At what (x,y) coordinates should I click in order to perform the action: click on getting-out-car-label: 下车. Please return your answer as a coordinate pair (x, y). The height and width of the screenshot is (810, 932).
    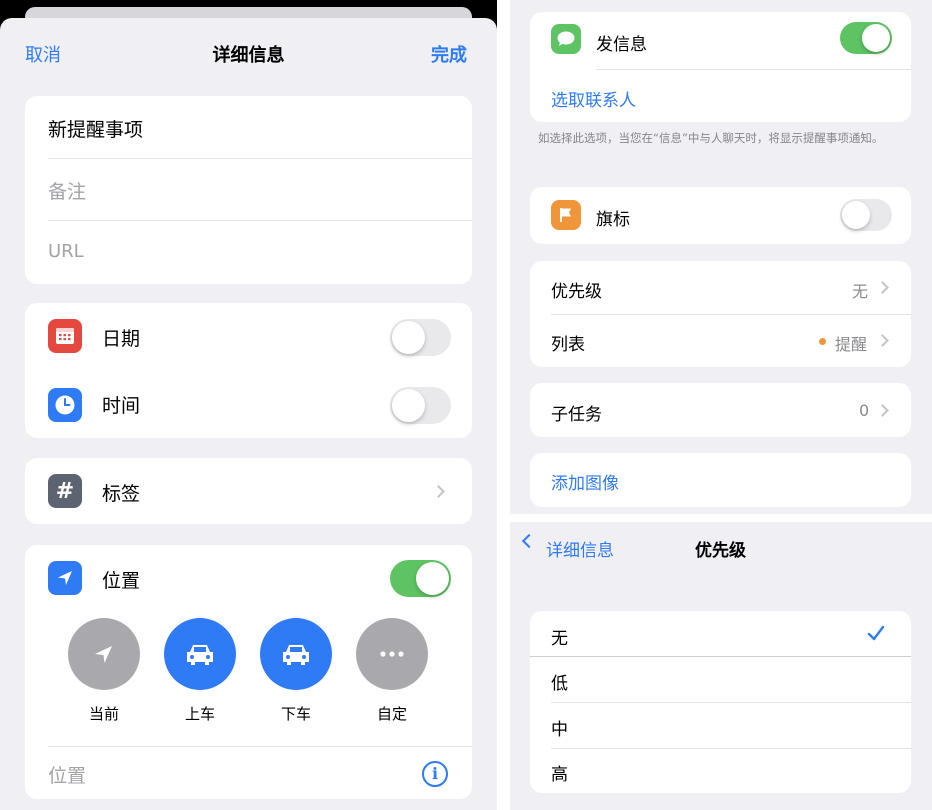
    Looking at the image, I should click on (295, 714).